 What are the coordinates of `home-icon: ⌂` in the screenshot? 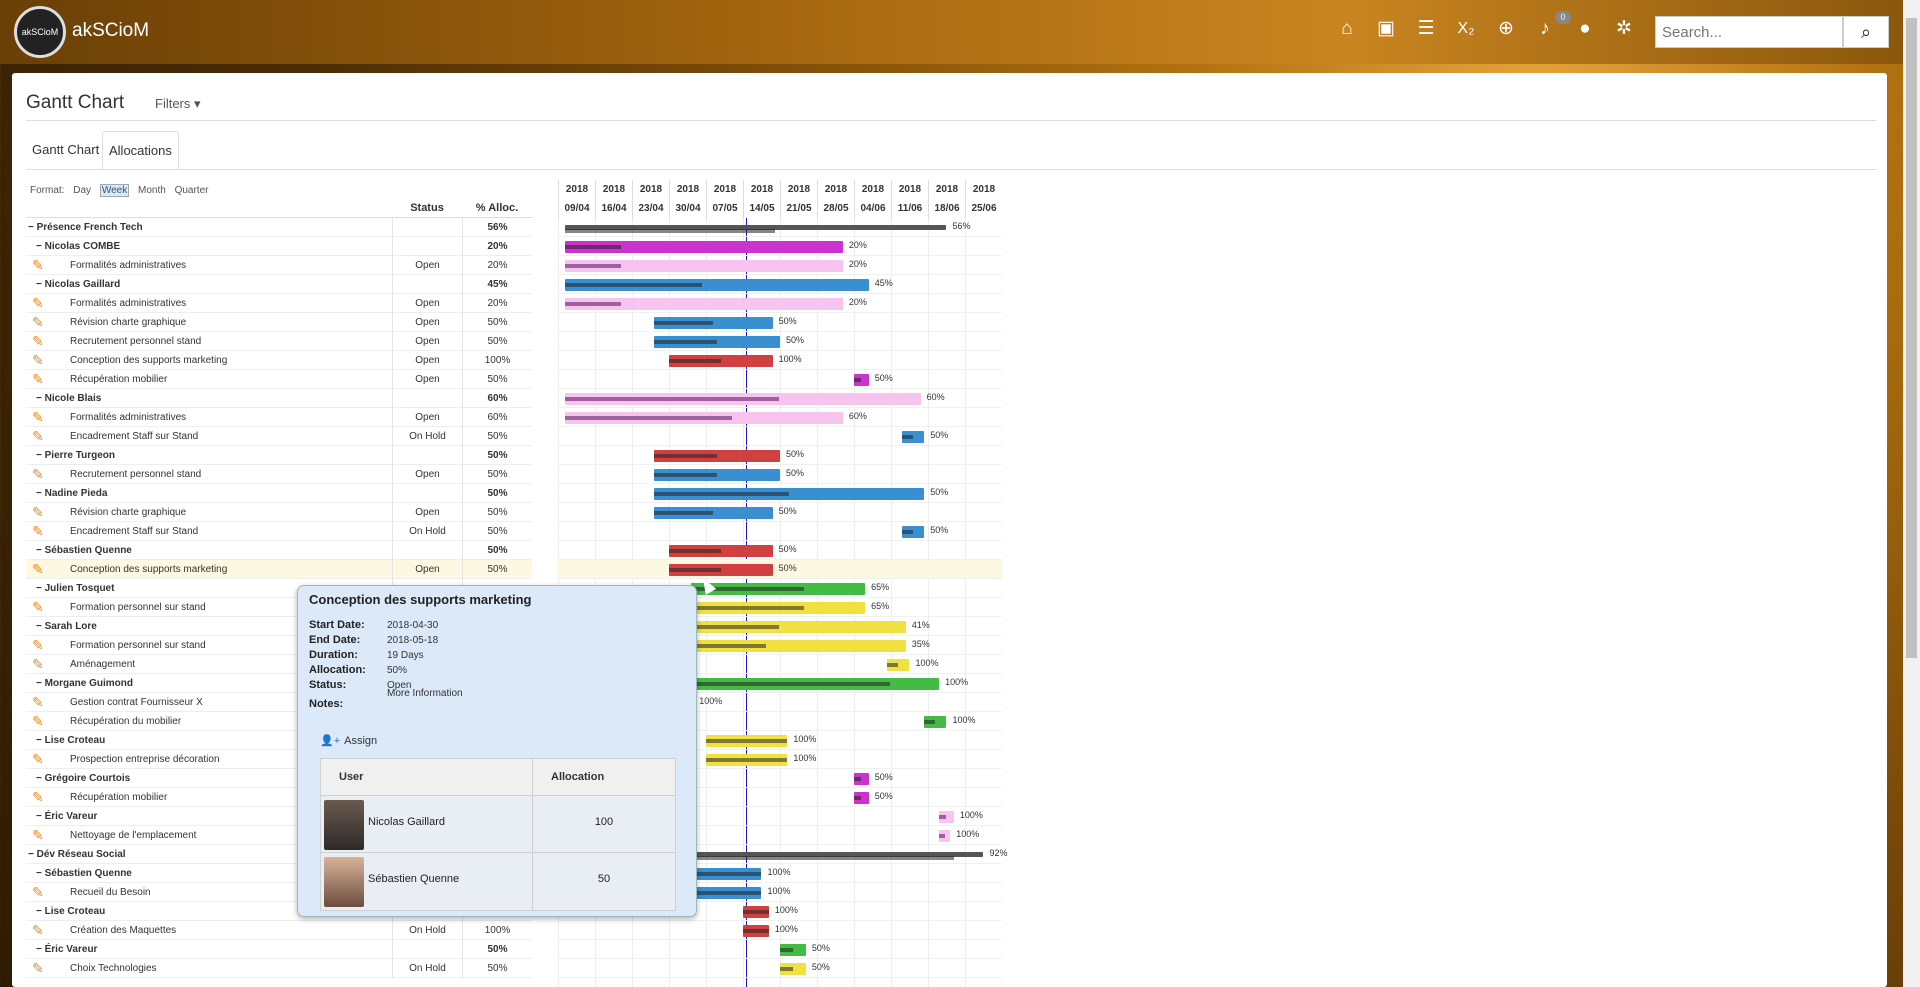 It's located at (1347, 29).